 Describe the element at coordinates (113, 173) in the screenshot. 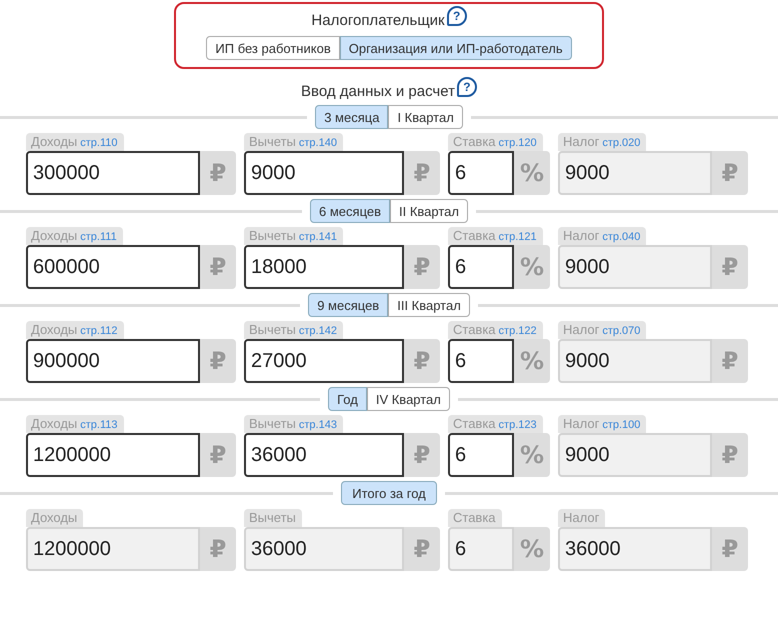

I see `value-field: 300000` at that location.